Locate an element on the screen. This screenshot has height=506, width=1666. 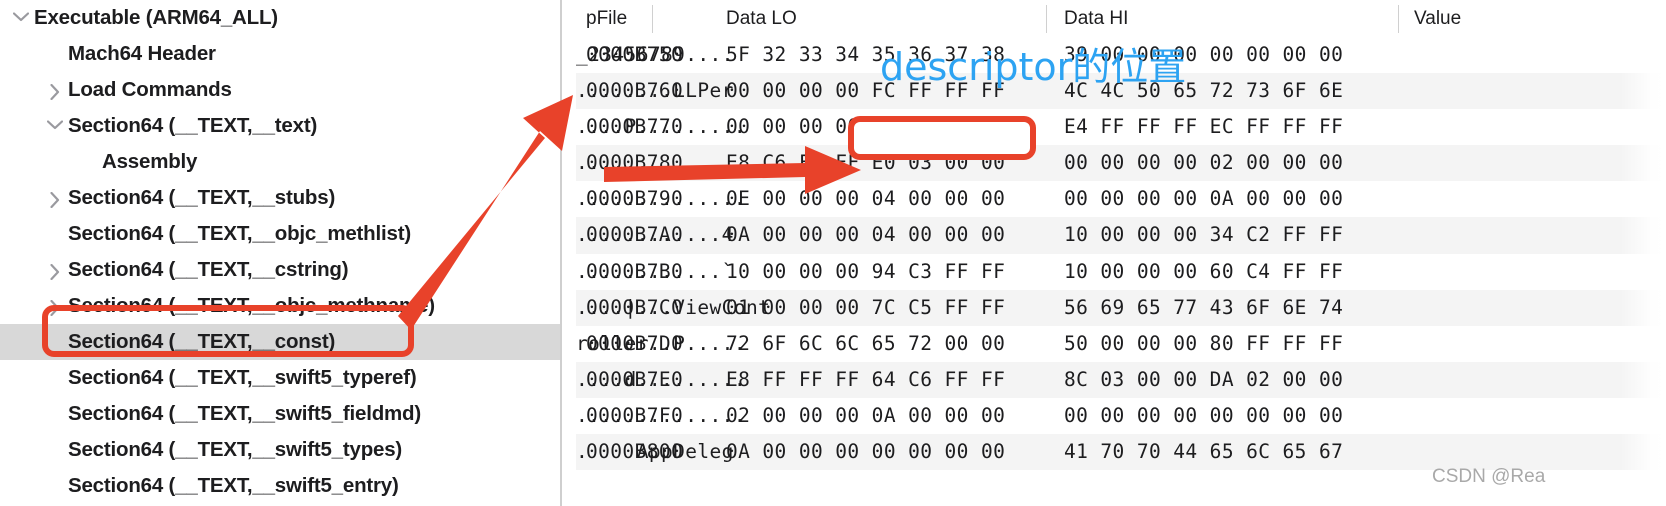
hex-cell-hi: 00 00 00 00 02 00 00 00 is located at coordinates (1203, 163).